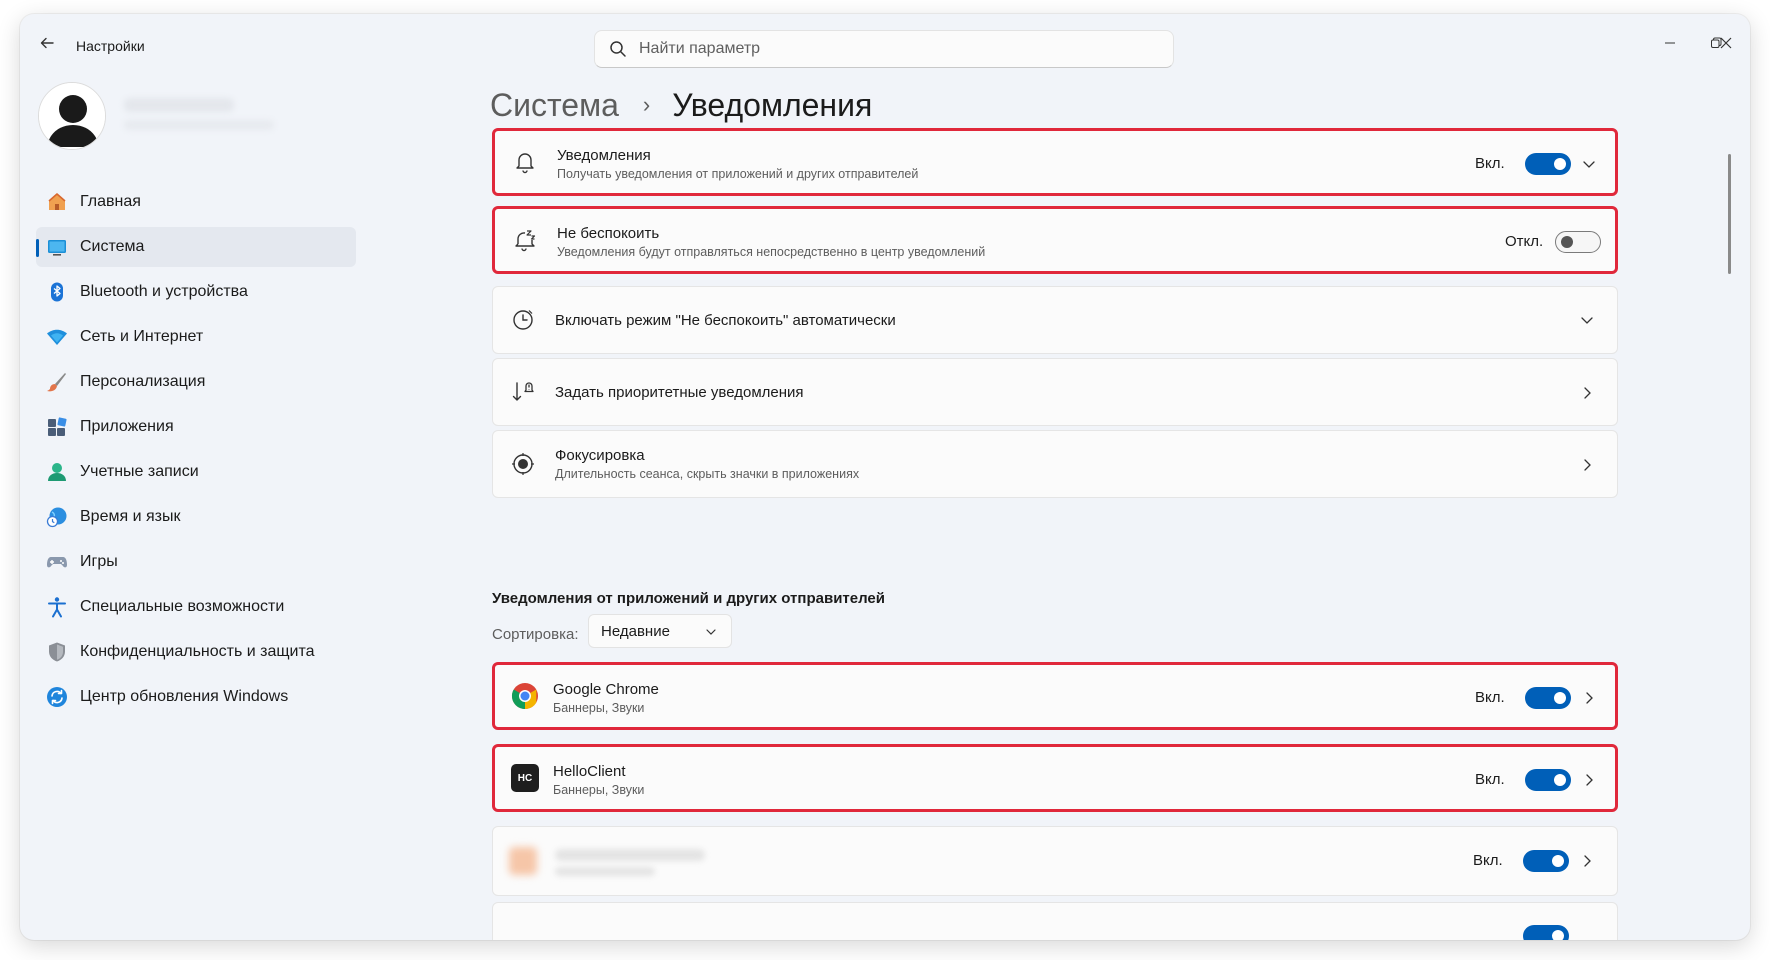  Describe the element at coordinates (182, 606) in the screenshot. I see `sidebar-item-label: Специальные возможности` at that location.